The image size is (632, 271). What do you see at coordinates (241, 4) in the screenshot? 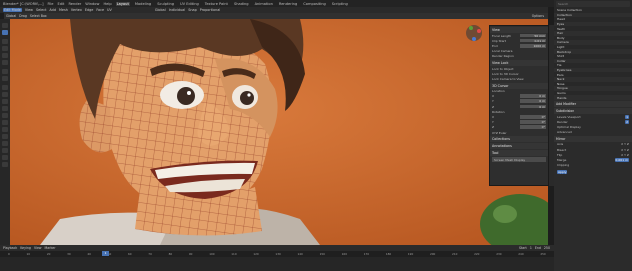
I see `tab-shading: Shading` at bounding box center [241, 4].